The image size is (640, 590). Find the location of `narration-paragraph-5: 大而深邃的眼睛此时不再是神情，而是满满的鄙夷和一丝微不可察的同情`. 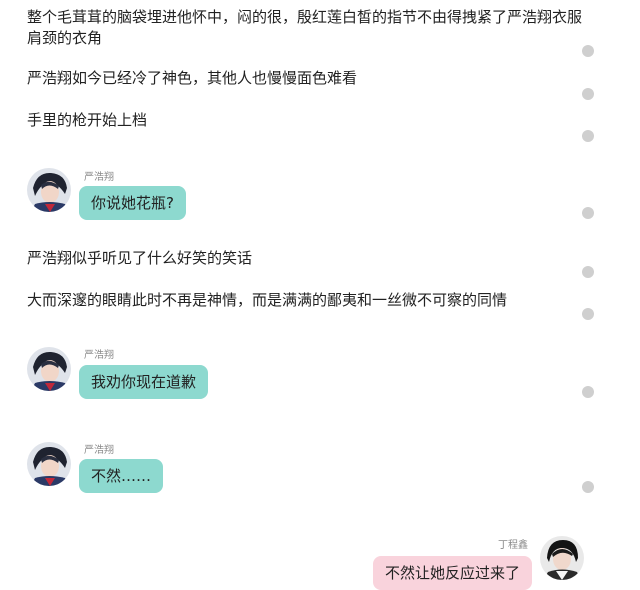

narration-paragraph-5: 大而深邃的眼睛此时不再是神情，而是满满的鄙夷和一丝微不可察的同情 is located at coordinates (267, 300).